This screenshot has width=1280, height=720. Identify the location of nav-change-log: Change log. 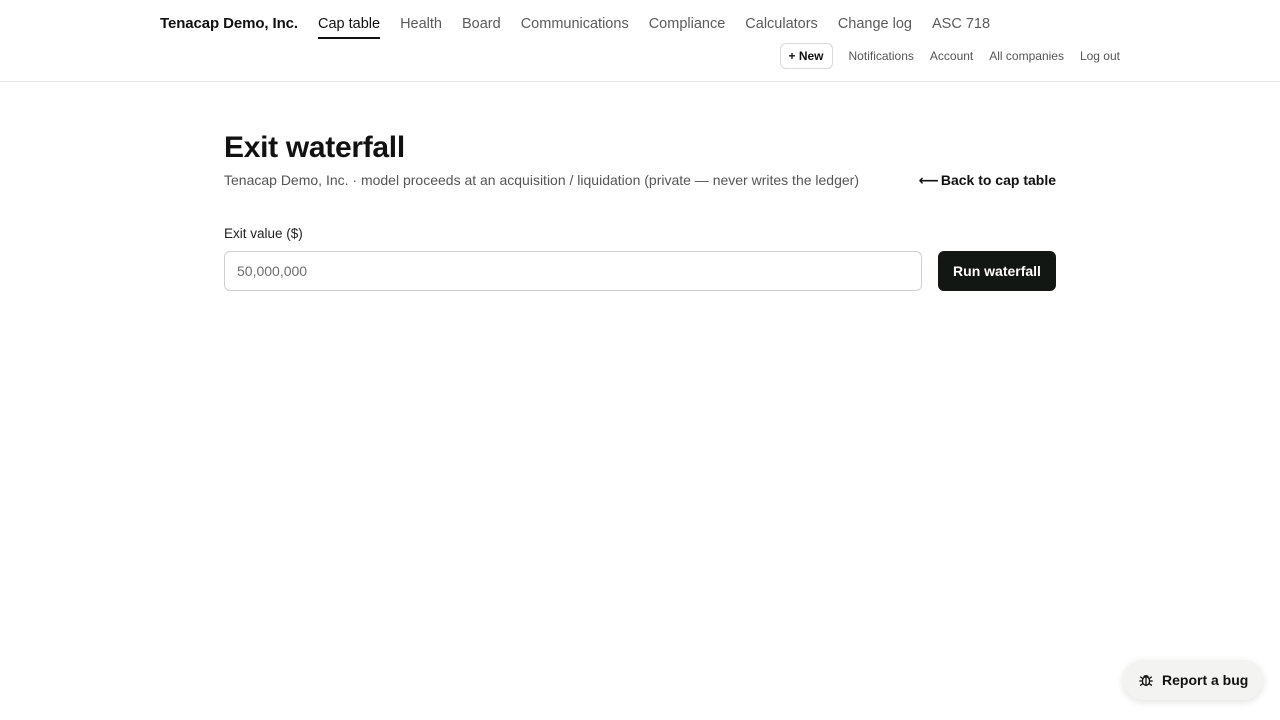
(875, 25).